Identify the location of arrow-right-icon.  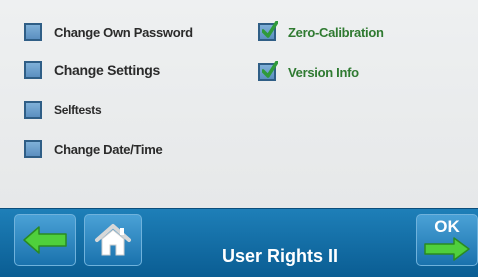
(447, 249).